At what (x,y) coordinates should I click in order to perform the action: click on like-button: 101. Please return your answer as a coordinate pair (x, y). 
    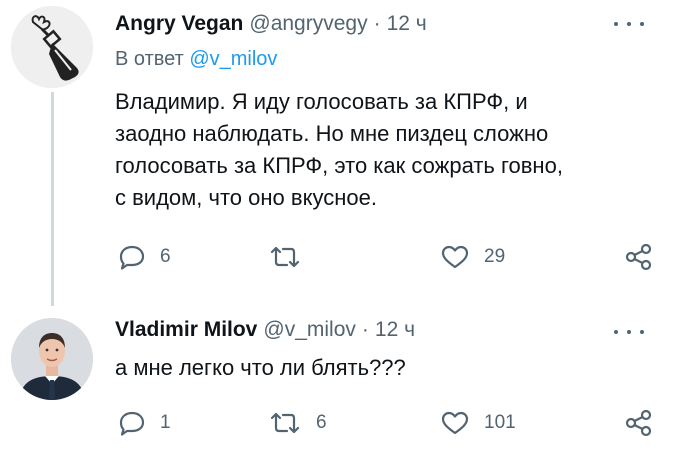
    Looking at the image, I should click on (478, 423).